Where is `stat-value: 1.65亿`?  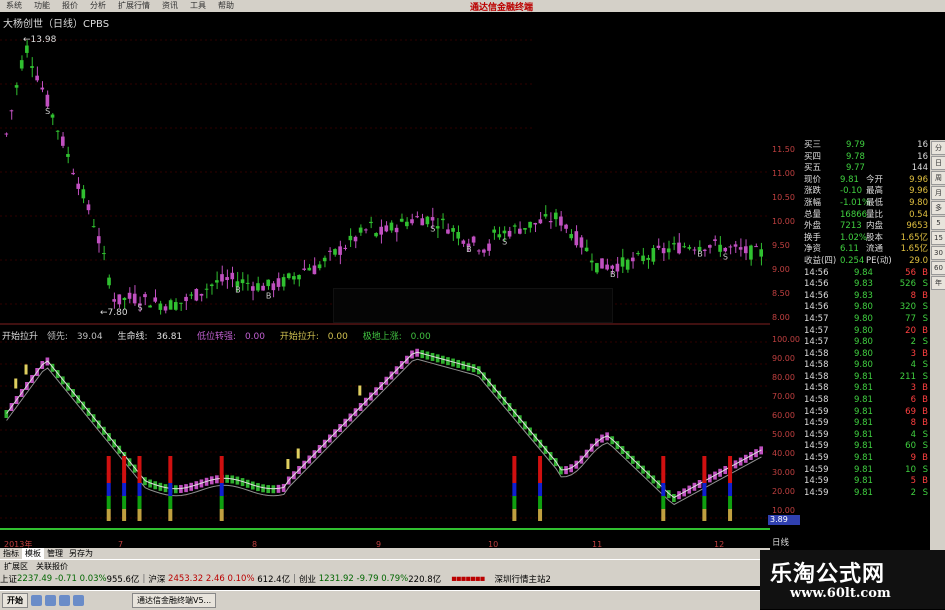
stat-value: 1.65亿 is located at coordinates (914, 237).